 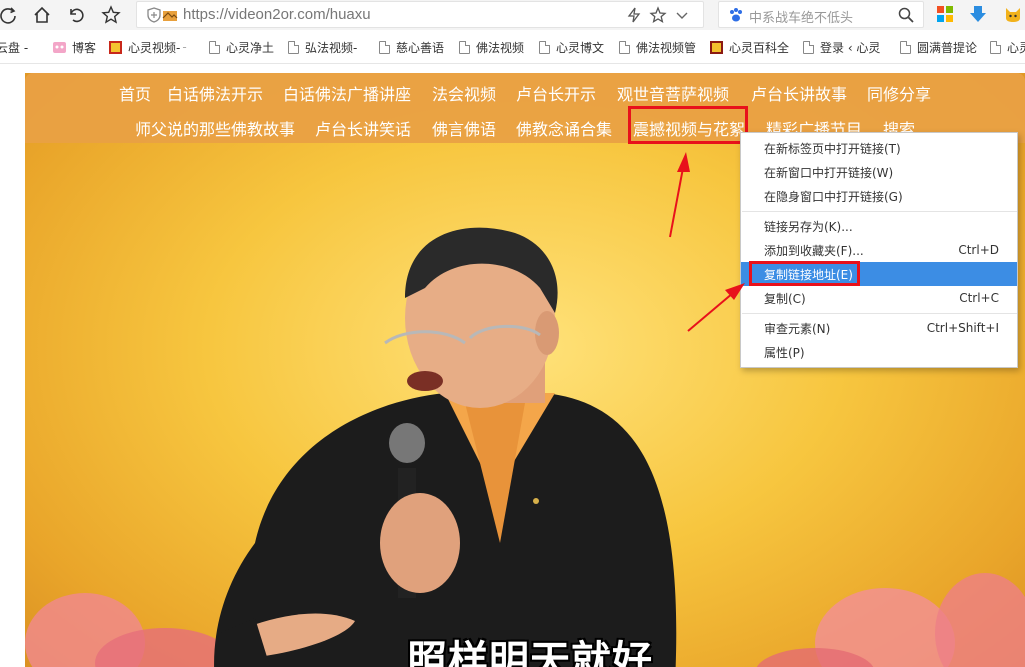 What do you see at coordinates (74, 47) in the screenshot?
I see `bookmark-item: 博客` at bounding box center [74, 47].